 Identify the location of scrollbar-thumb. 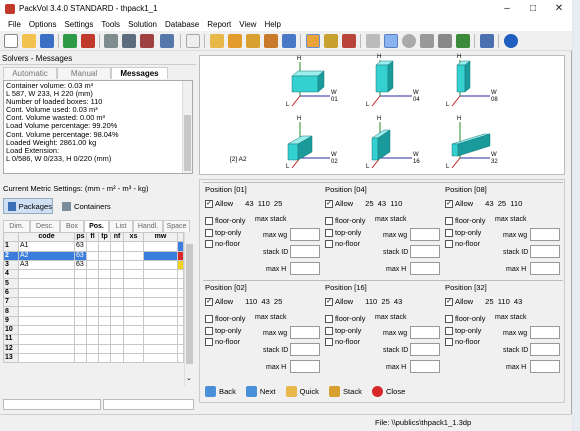
(187, 143).